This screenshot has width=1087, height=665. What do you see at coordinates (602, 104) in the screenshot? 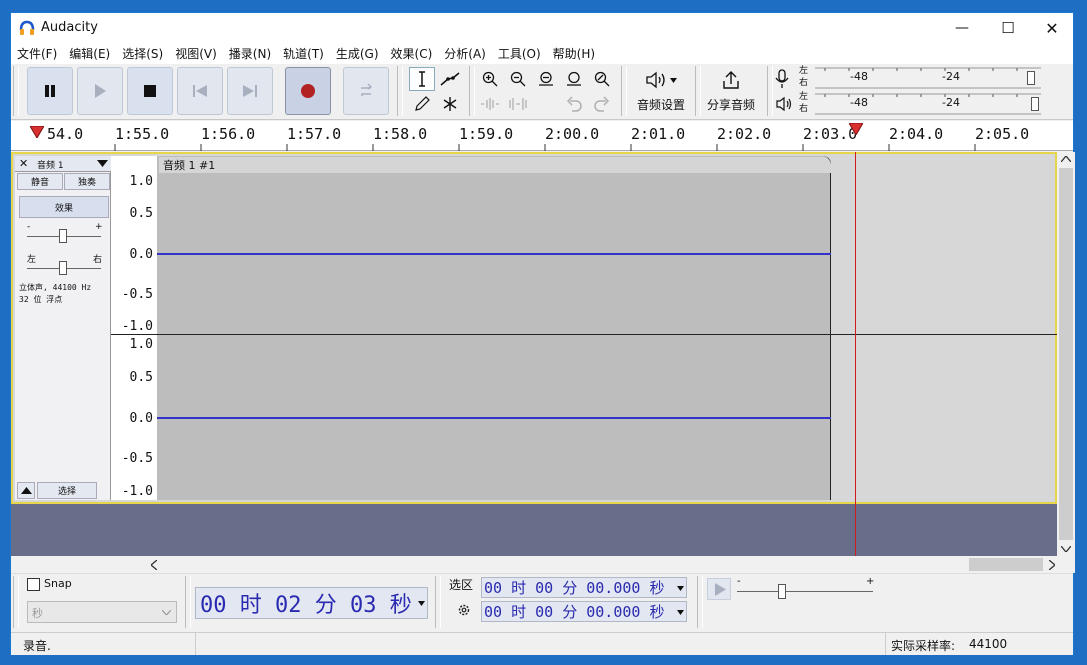
I see `redo-button` at bounding box center [602, 104].